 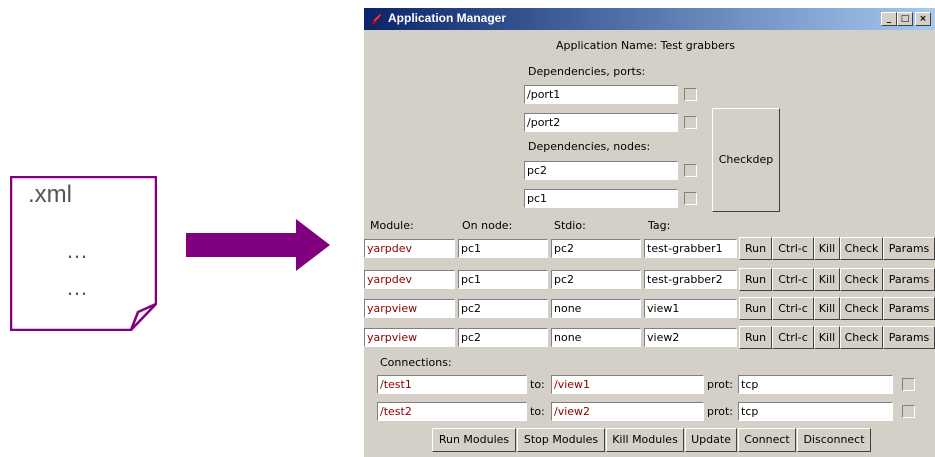 I want to click on dependencies-nodes-label: Dependencies, nodes:, so click(x=589, y=146).